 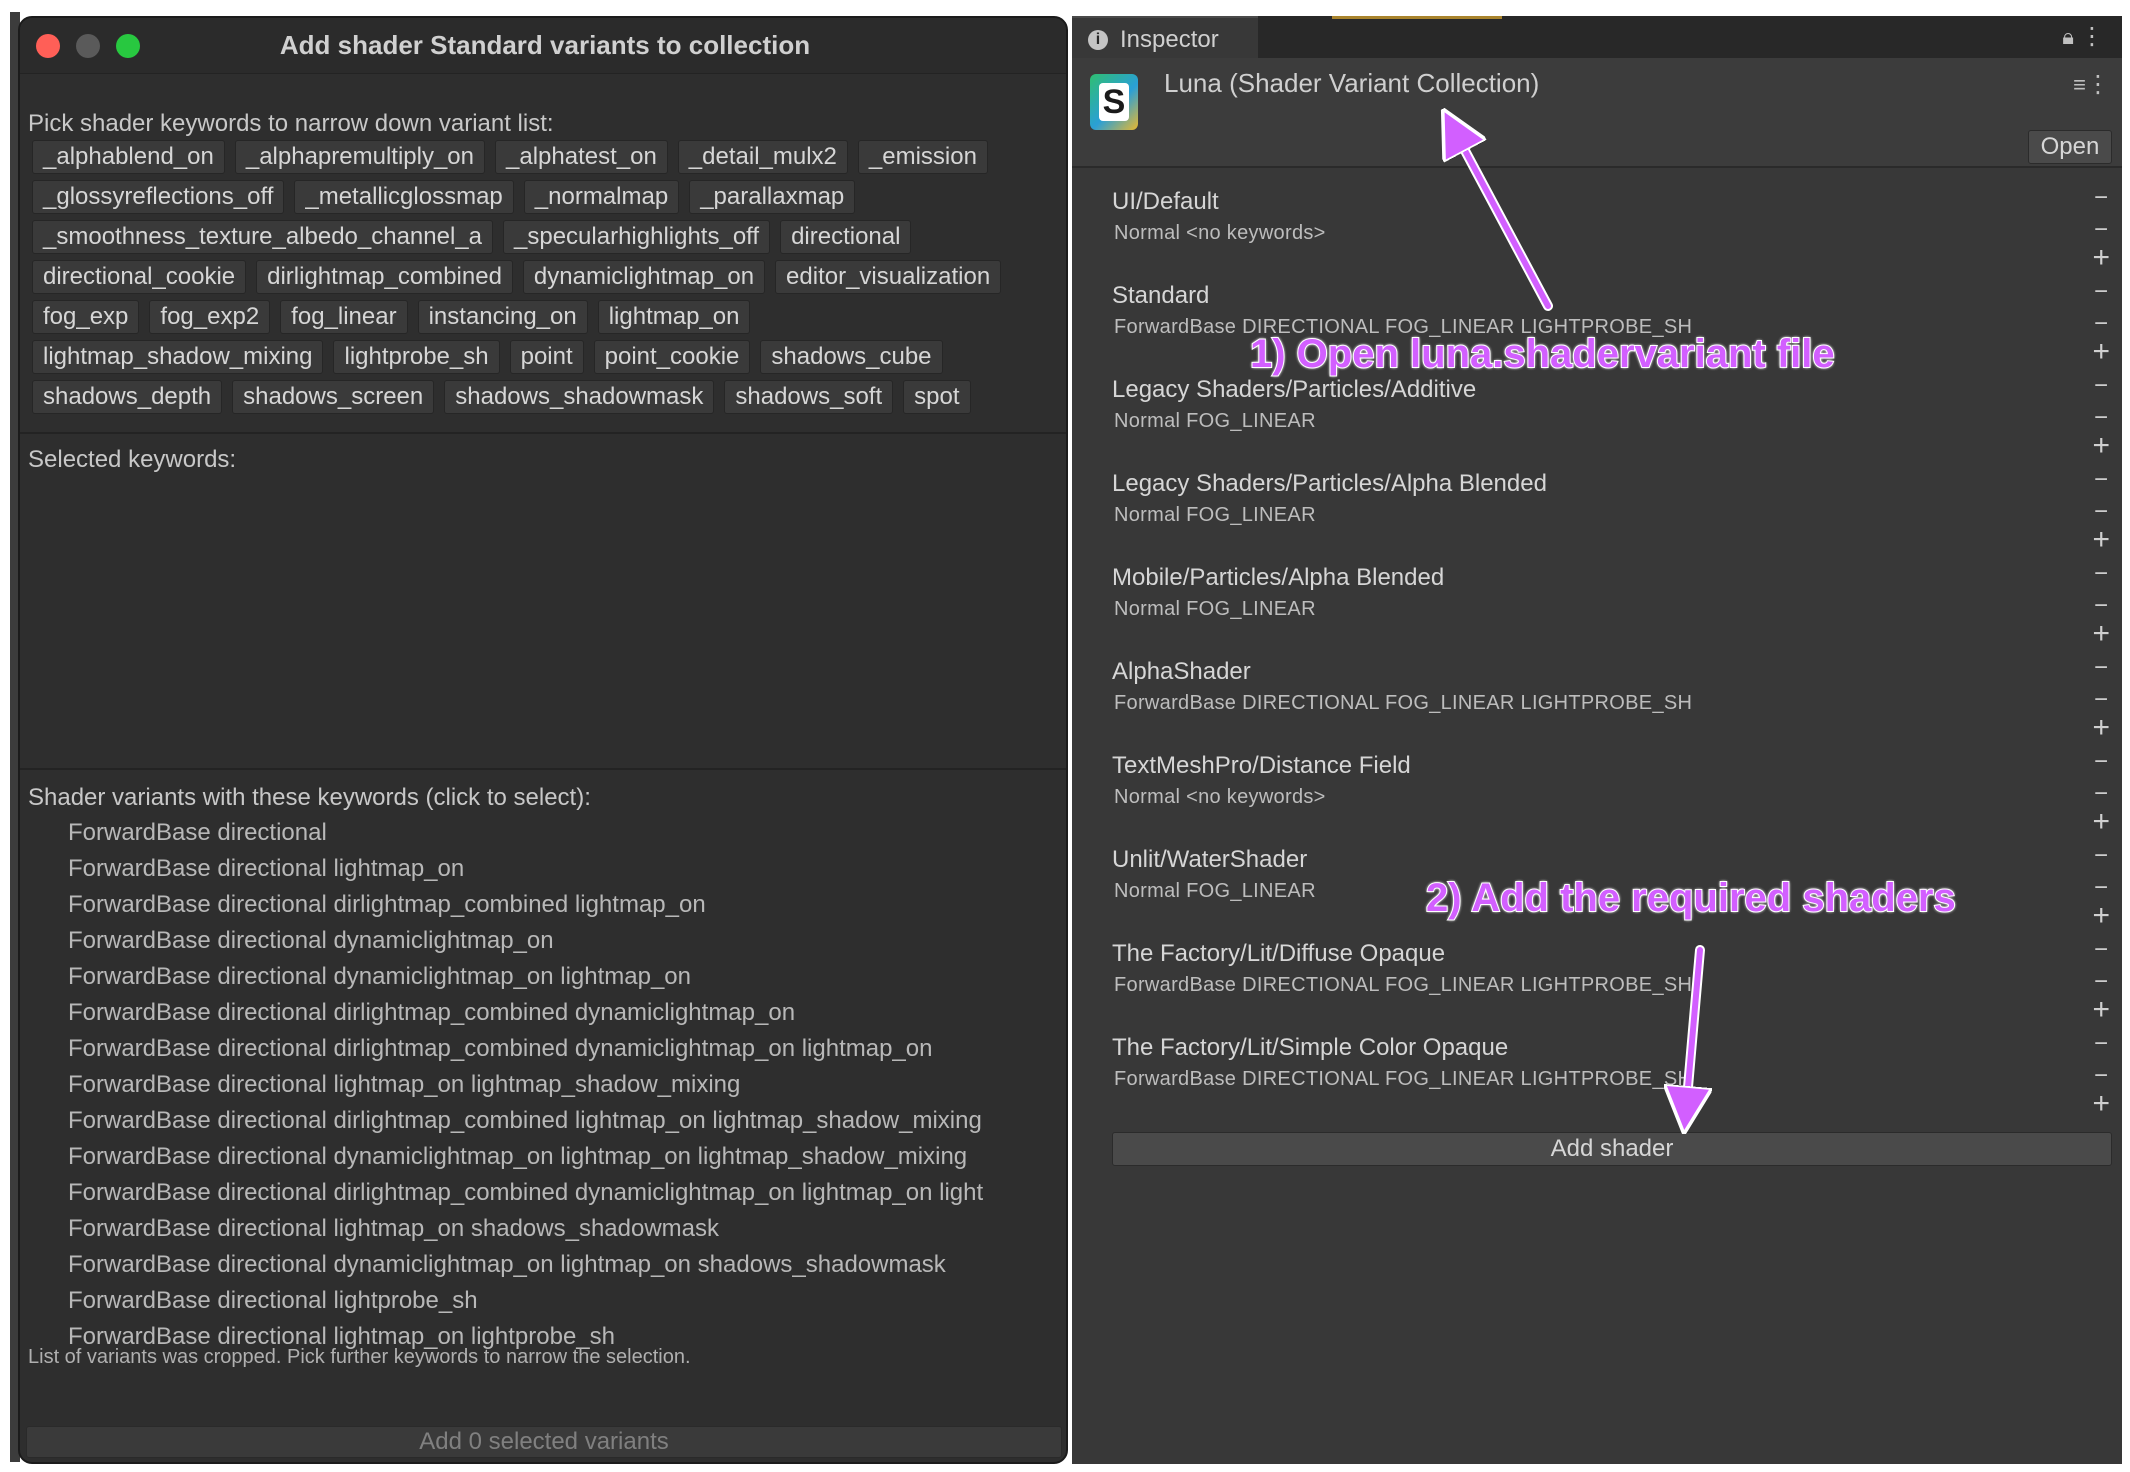 I want to click on lock-icon: 🔒︎, so click(x=2068, y=37).